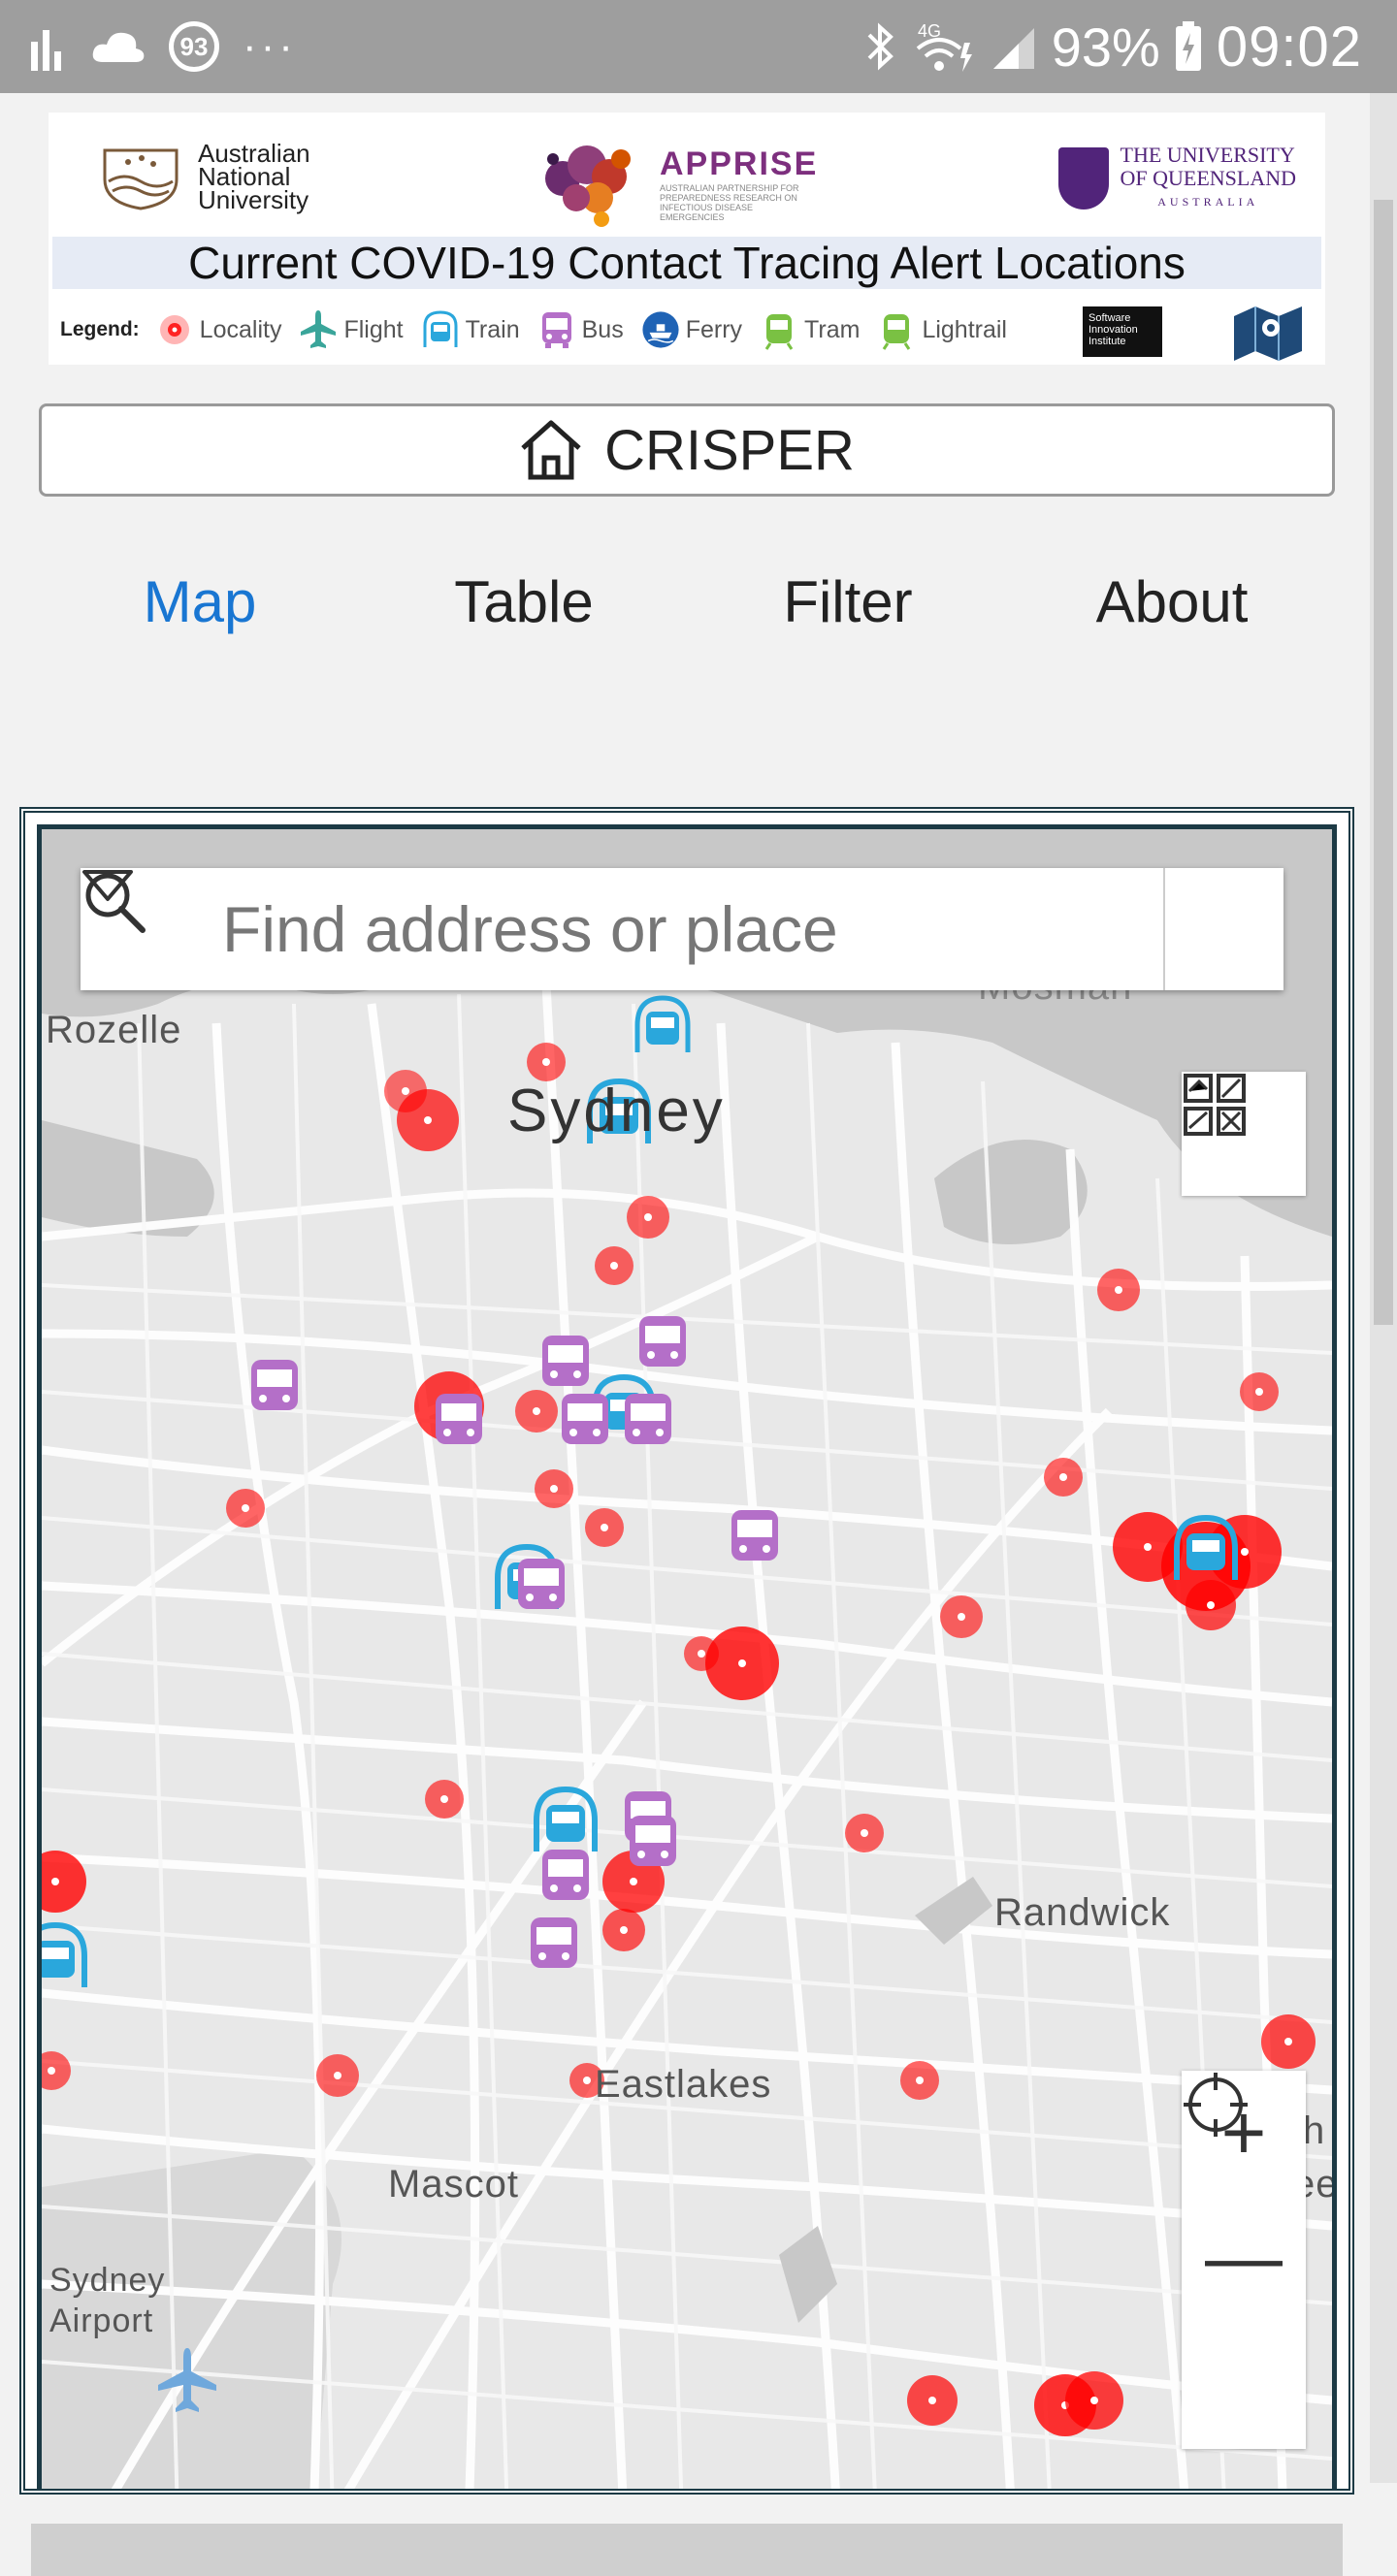 Image resolution: width=1397 pixels, height=2576 pixels. What do you see at coordinates (832, 329) in the screenshot?
I see `legend-label-tram: Tram` at bounding box center [832, 329].